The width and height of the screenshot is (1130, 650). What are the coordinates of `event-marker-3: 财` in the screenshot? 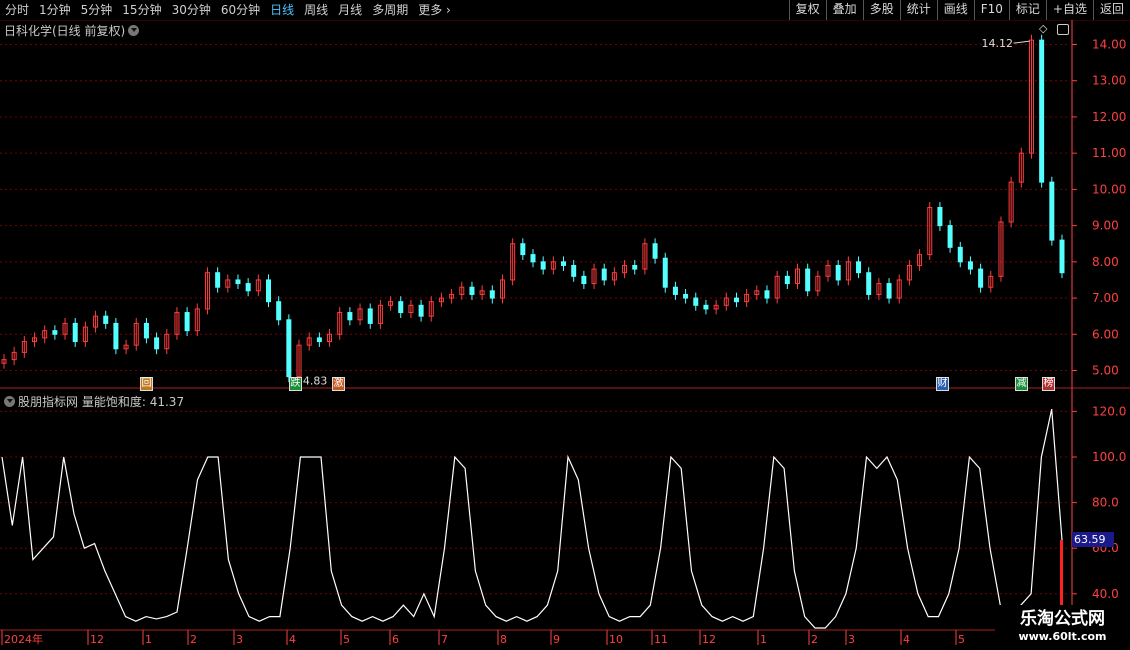 It's located at (942, 384).